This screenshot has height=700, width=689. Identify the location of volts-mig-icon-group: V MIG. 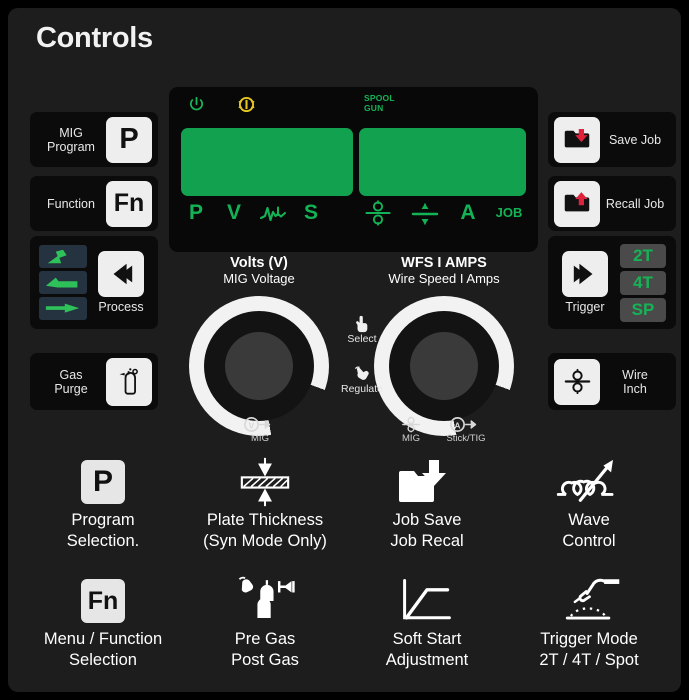
(260, 430).